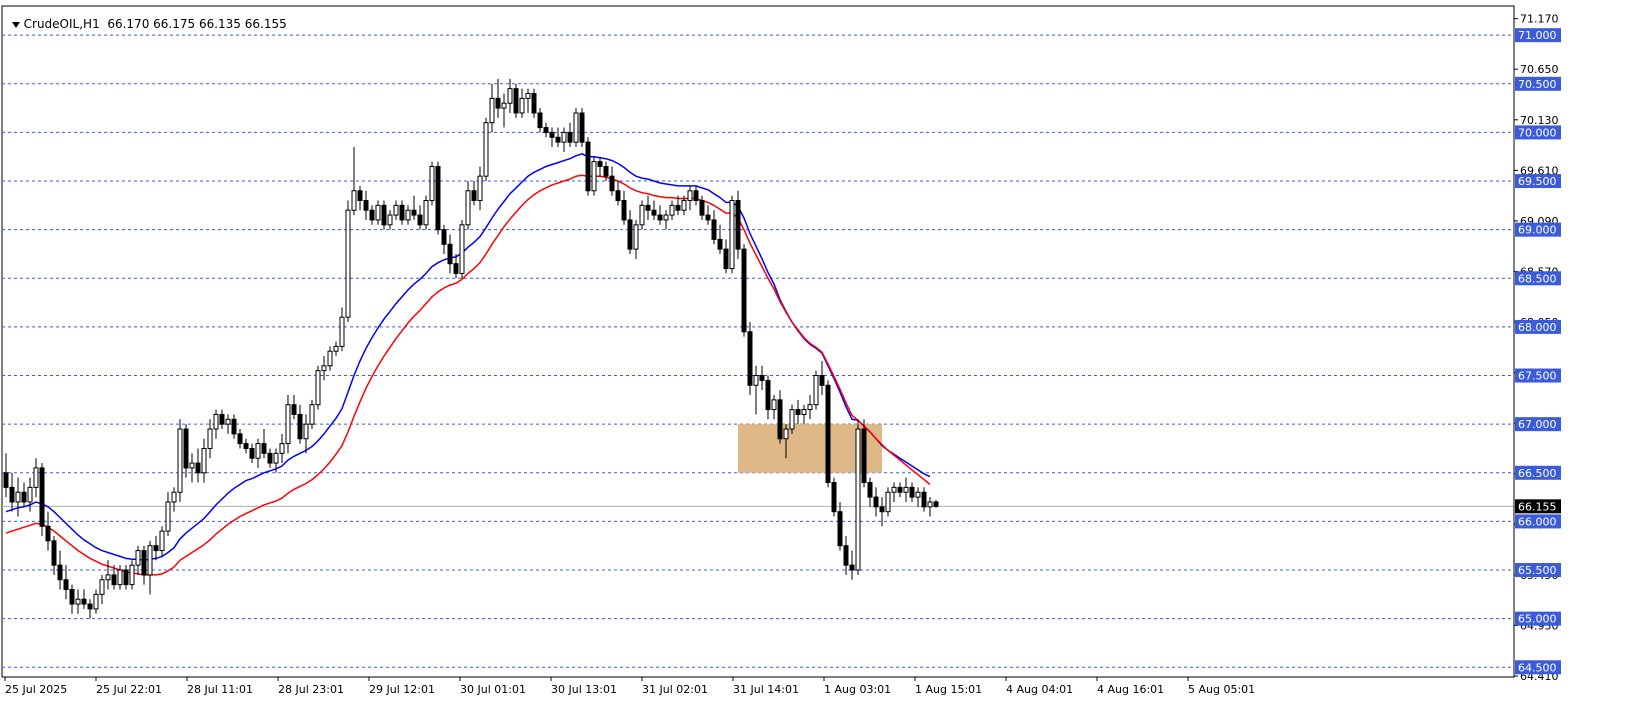  I want to click on time-axis-label: 4 Aug 16:01, so click(1130, 689).